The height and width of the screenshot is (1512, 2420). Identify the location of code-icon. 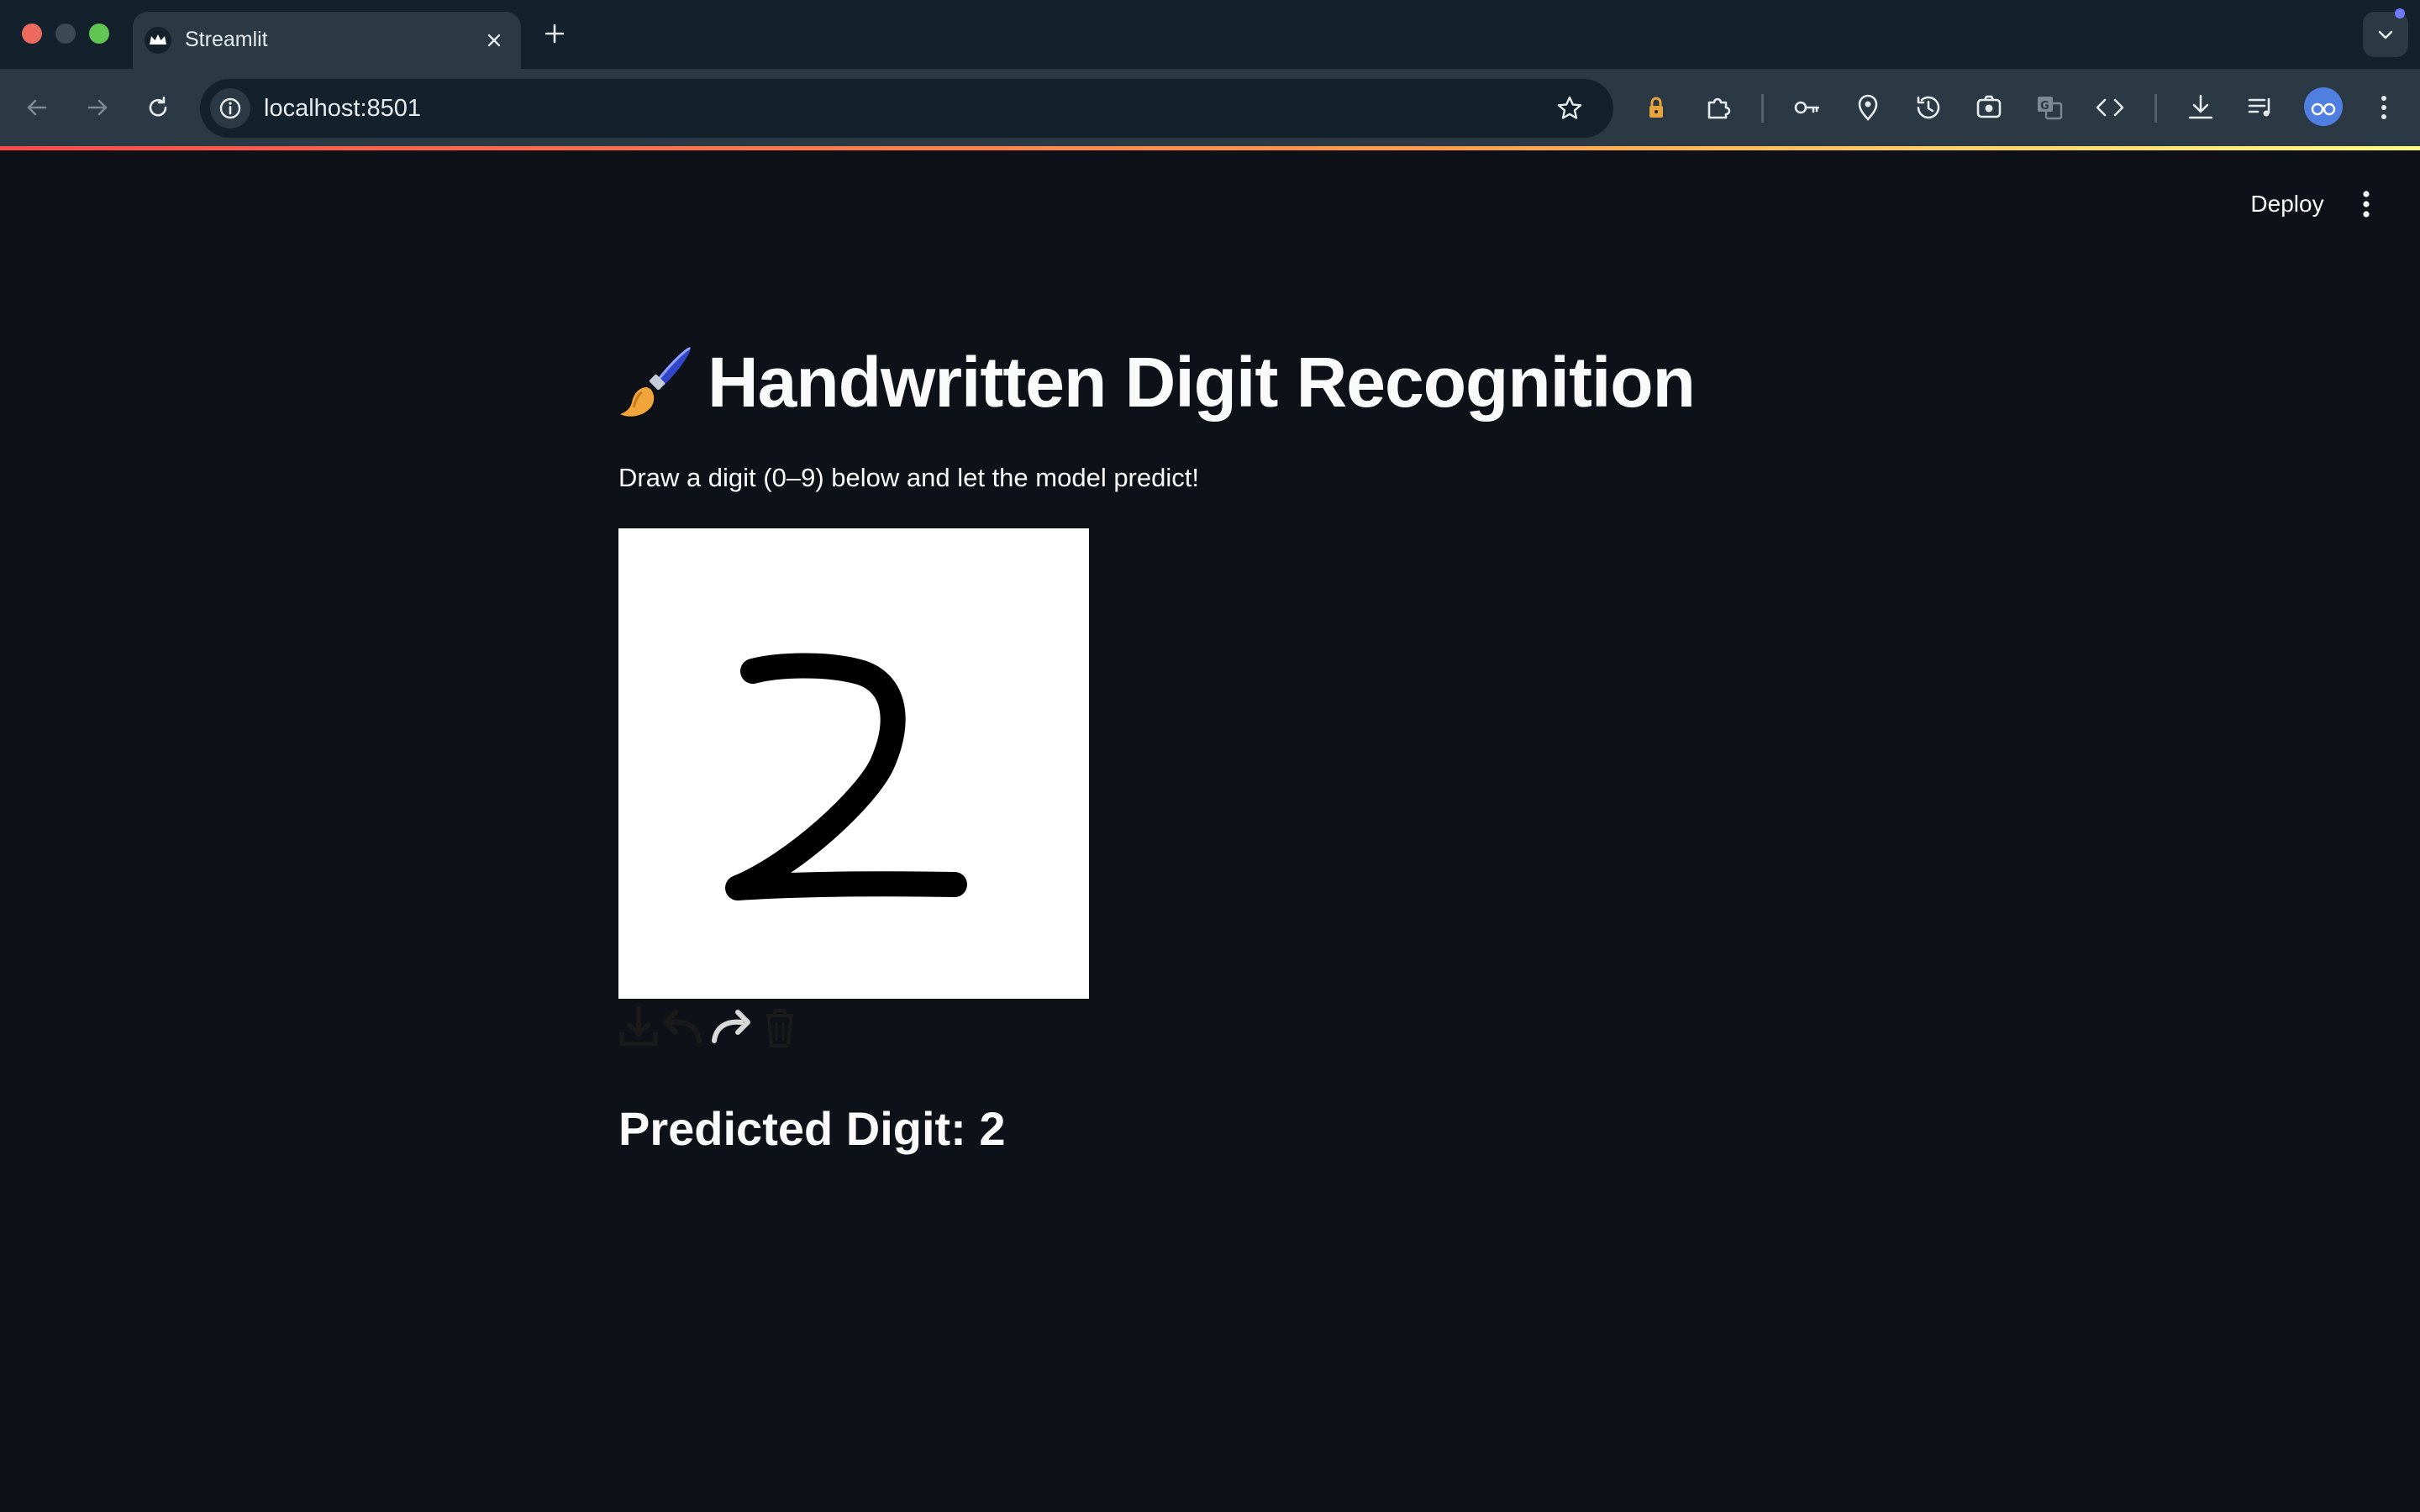
(2110, 107).